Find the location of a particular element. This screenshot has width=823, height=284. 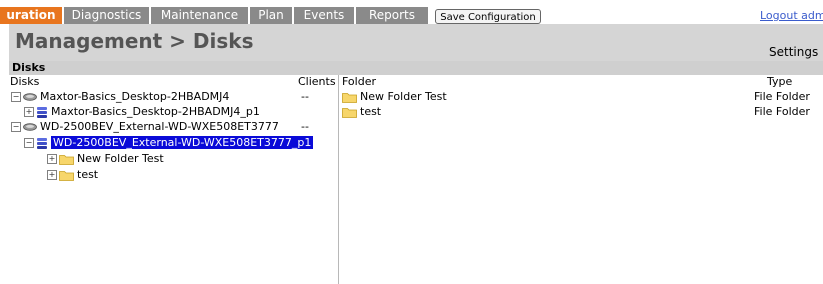

tree-row-disk: − WD-2500BEV_External-WD-WXE508ET3777 is located at coordinates (145, 126).